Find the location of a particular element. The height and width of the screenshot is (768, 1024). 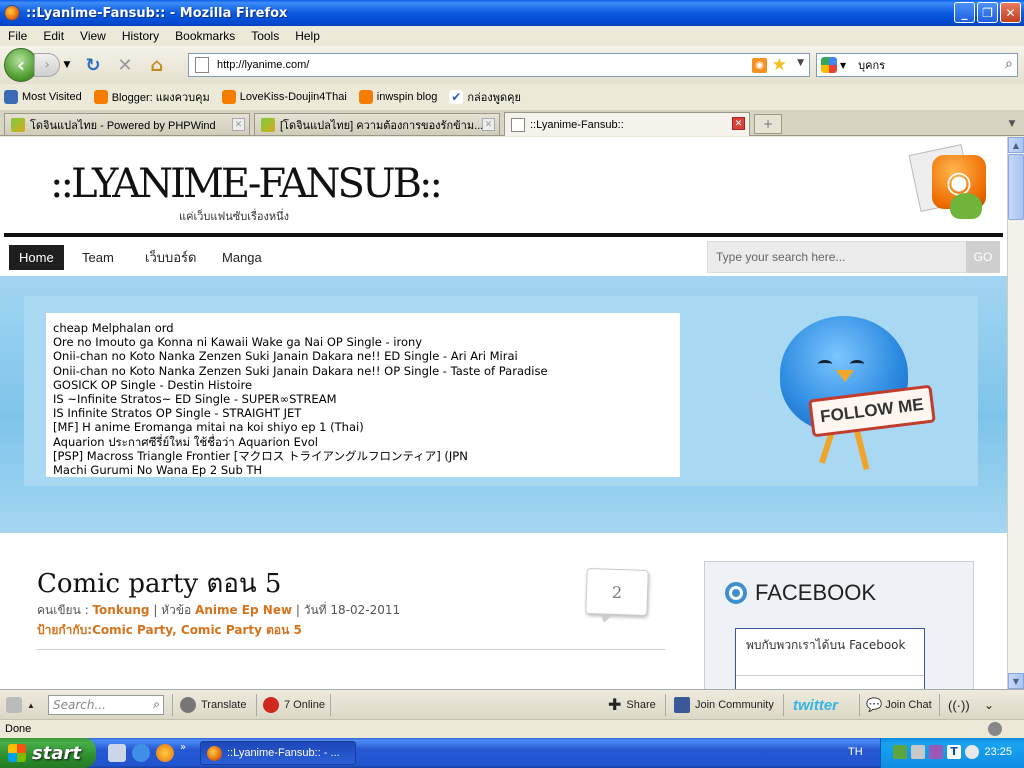

translate-icon is located at coordinates (188, 705).